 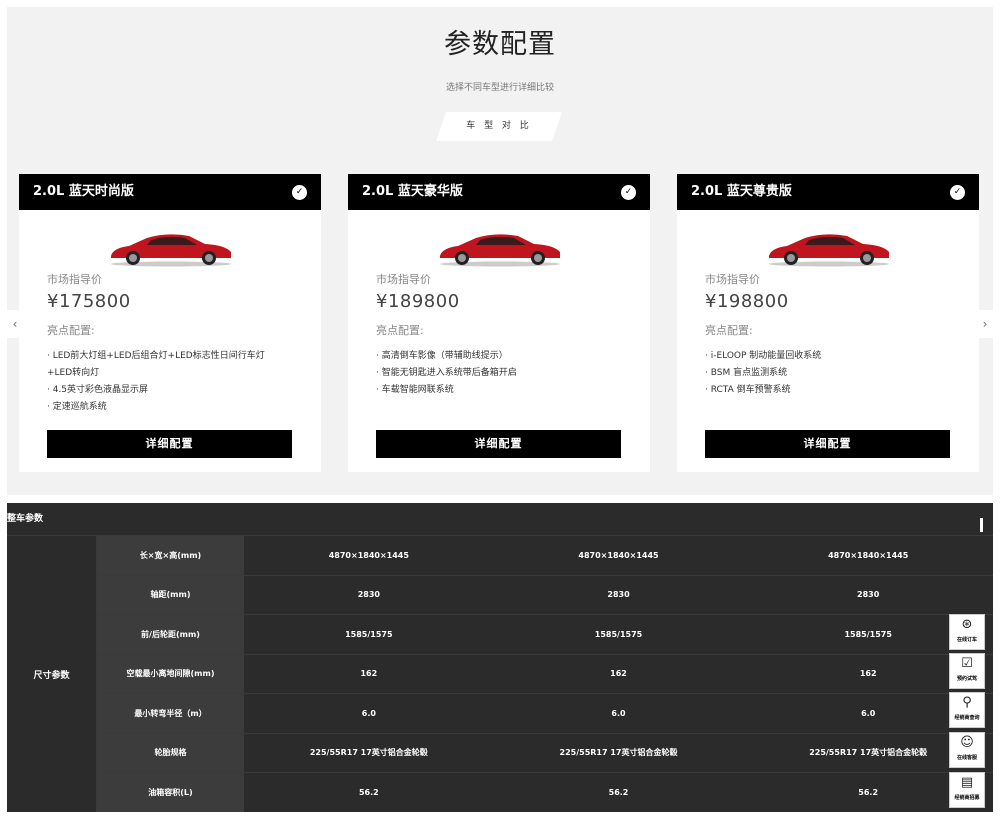 I want to click on feature-item: · LED前大灯组+LED后组合灯+LED标志性日间行车灯, so click(x=156, y=356).